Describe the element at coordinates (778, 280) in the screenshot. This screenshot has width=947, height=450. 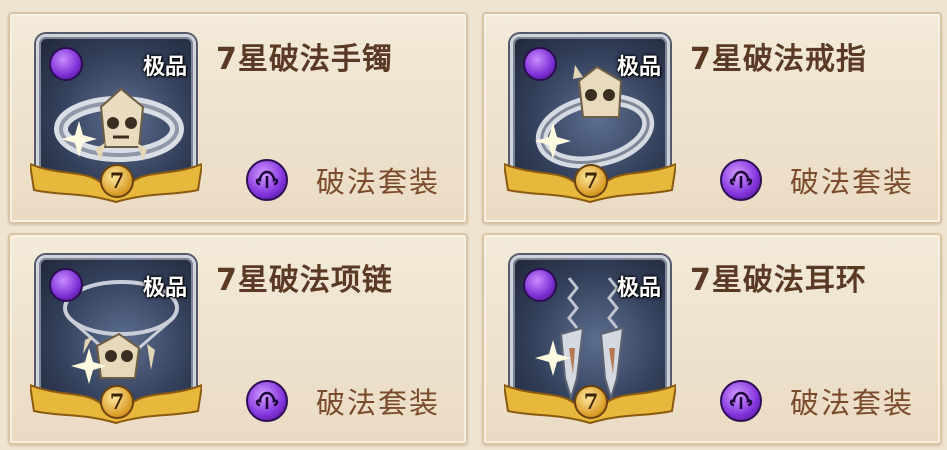
I see `item-name: 7星破法耳环` at that location.